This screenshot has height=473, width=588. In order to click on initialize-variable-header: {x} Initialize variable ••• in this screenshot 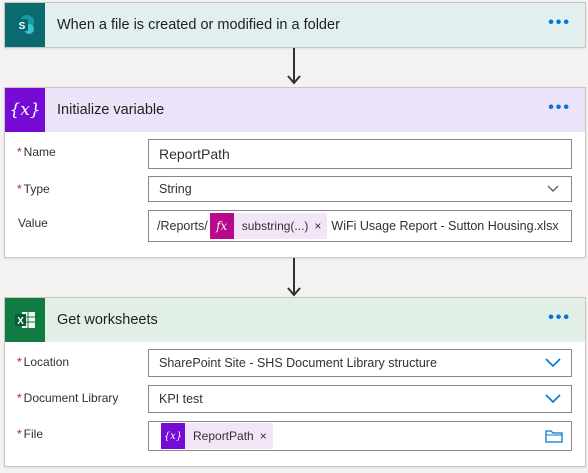, I will do `click(295, 110)`.